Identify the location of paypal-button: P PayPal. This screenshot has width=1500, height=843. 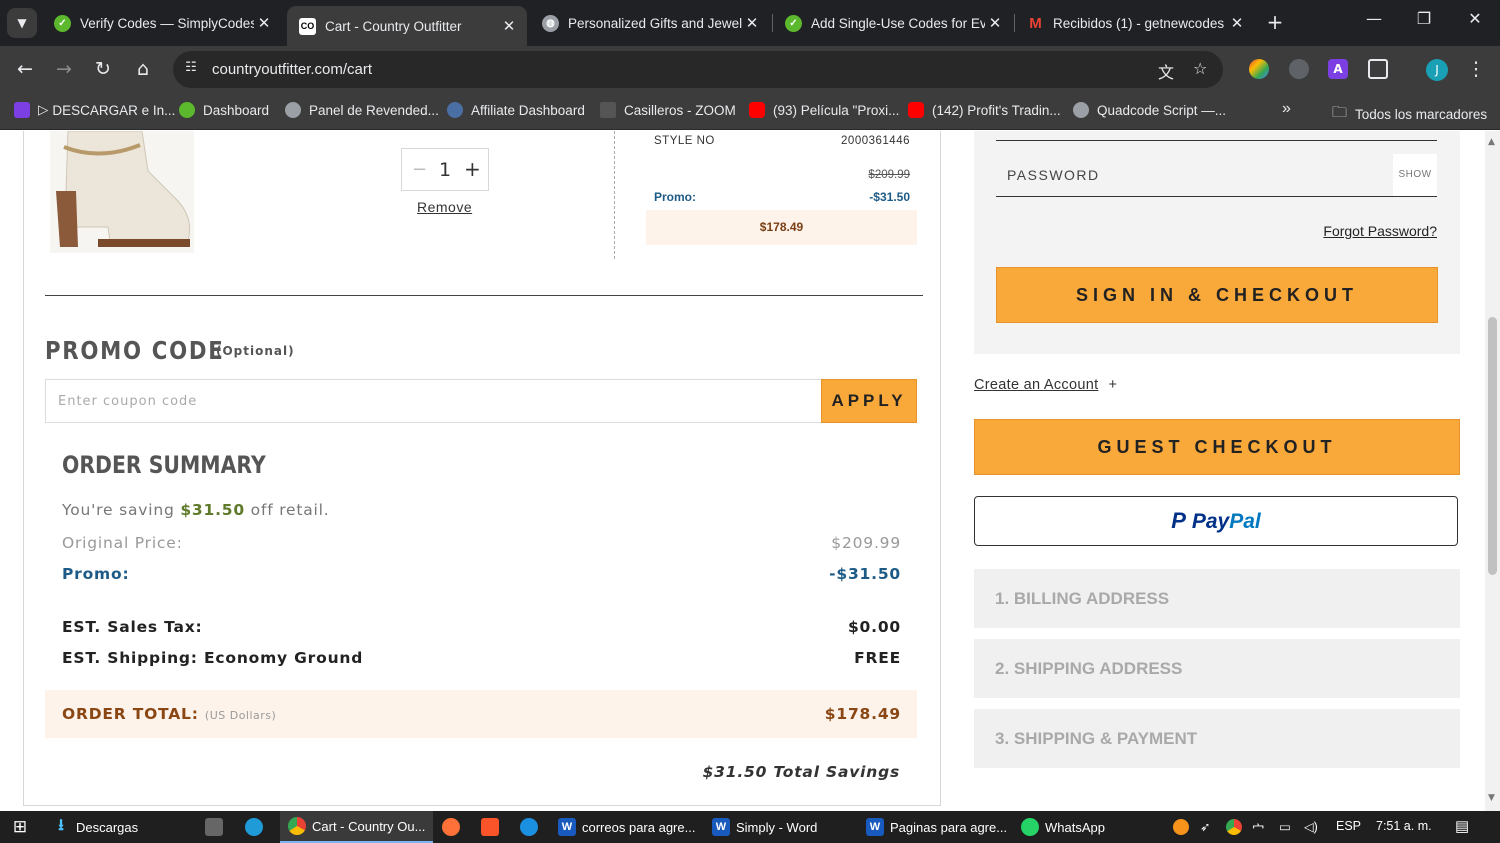
(1216, 521).